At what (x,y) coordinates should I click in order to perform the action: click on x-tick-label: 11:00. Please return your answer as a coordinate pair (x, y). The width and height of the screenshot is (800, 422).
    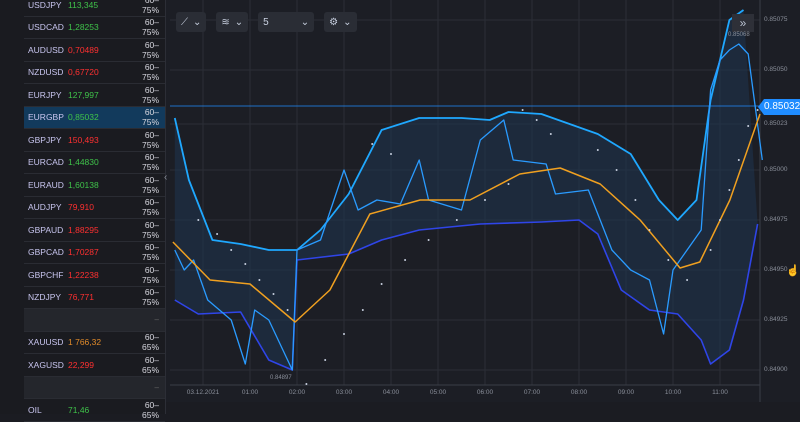
    Looking at the image, I should click on (720, 392).